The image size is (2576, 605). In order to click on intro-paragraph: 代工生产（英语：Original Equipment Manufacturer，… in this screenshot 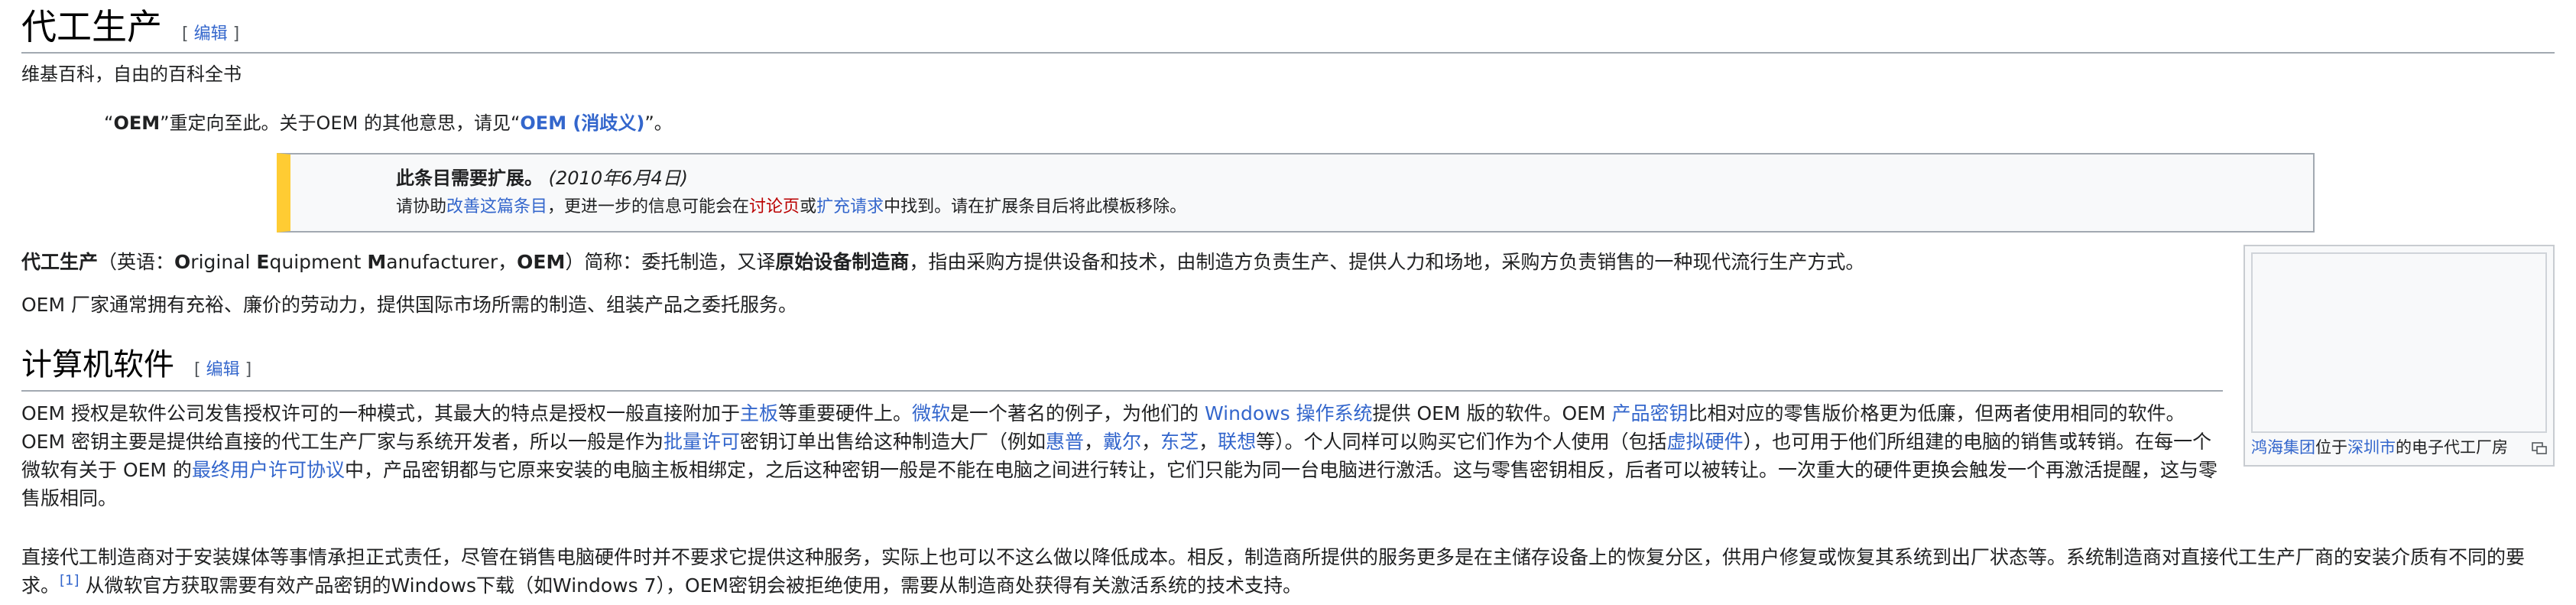, I will do `click(943, 262)`.